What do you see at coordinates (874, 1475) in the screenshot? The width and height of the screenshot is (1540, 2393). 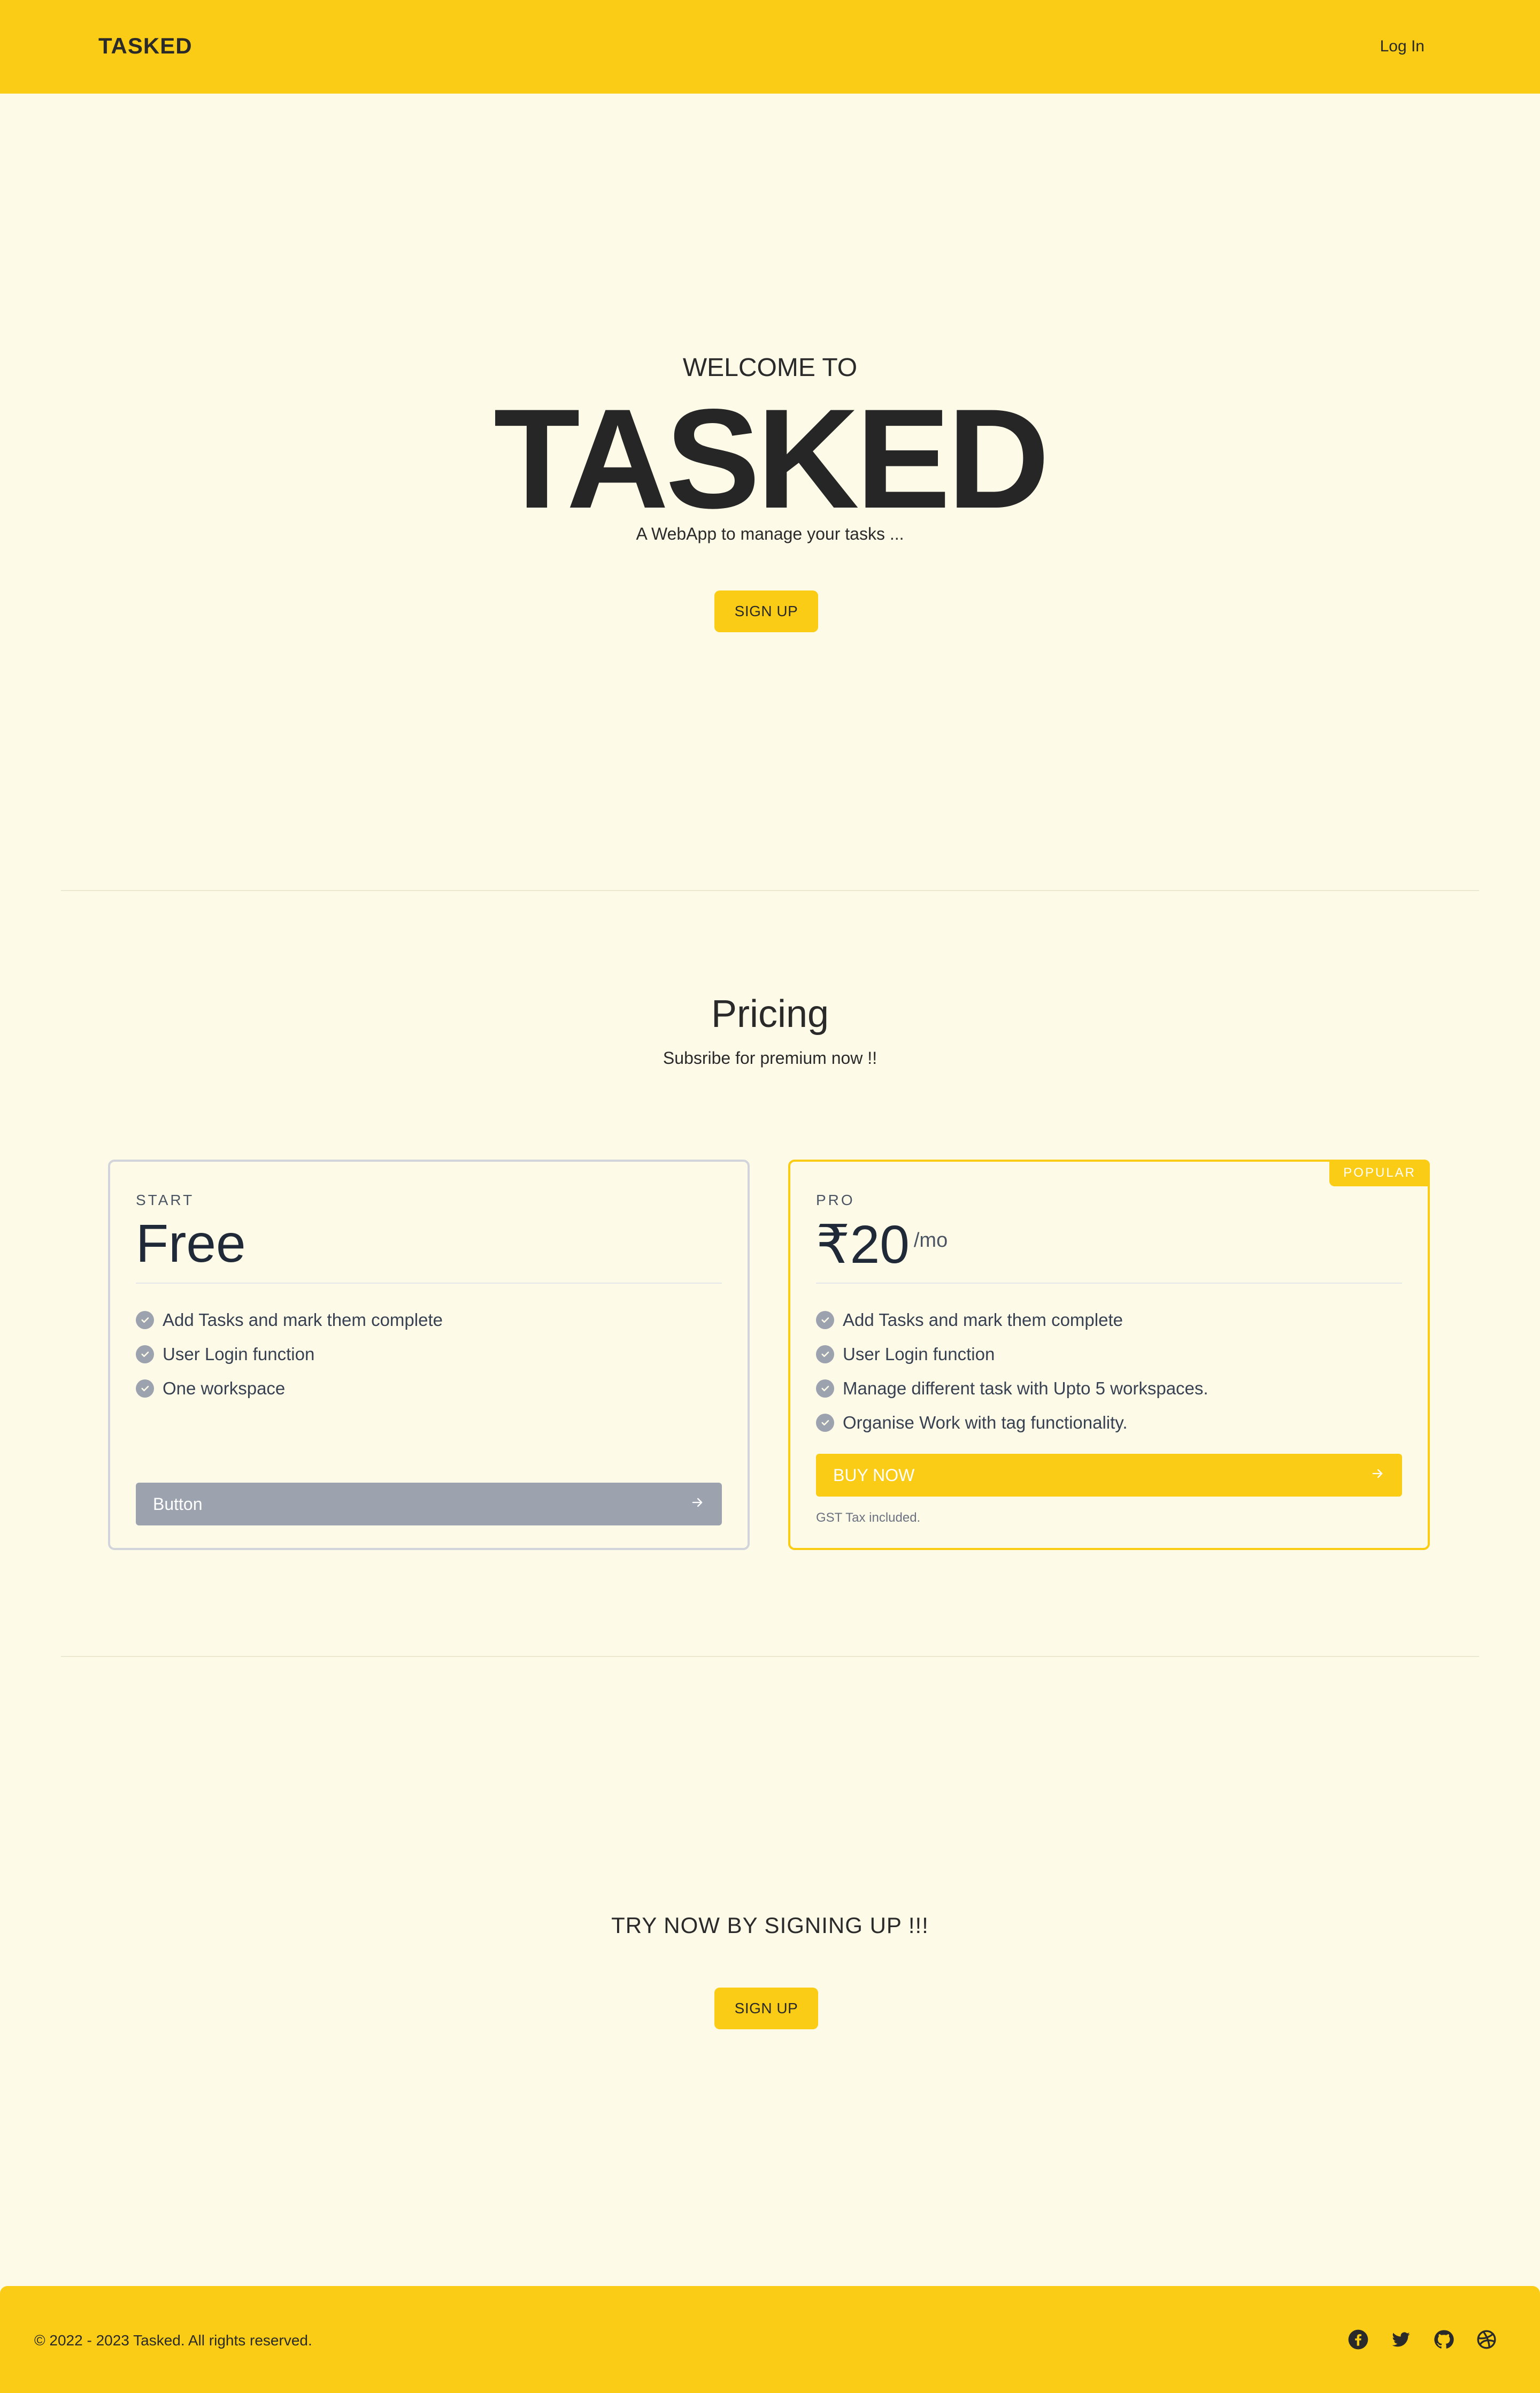 I see `button-label: BUY NOW` at bounding box center [874, 1475].